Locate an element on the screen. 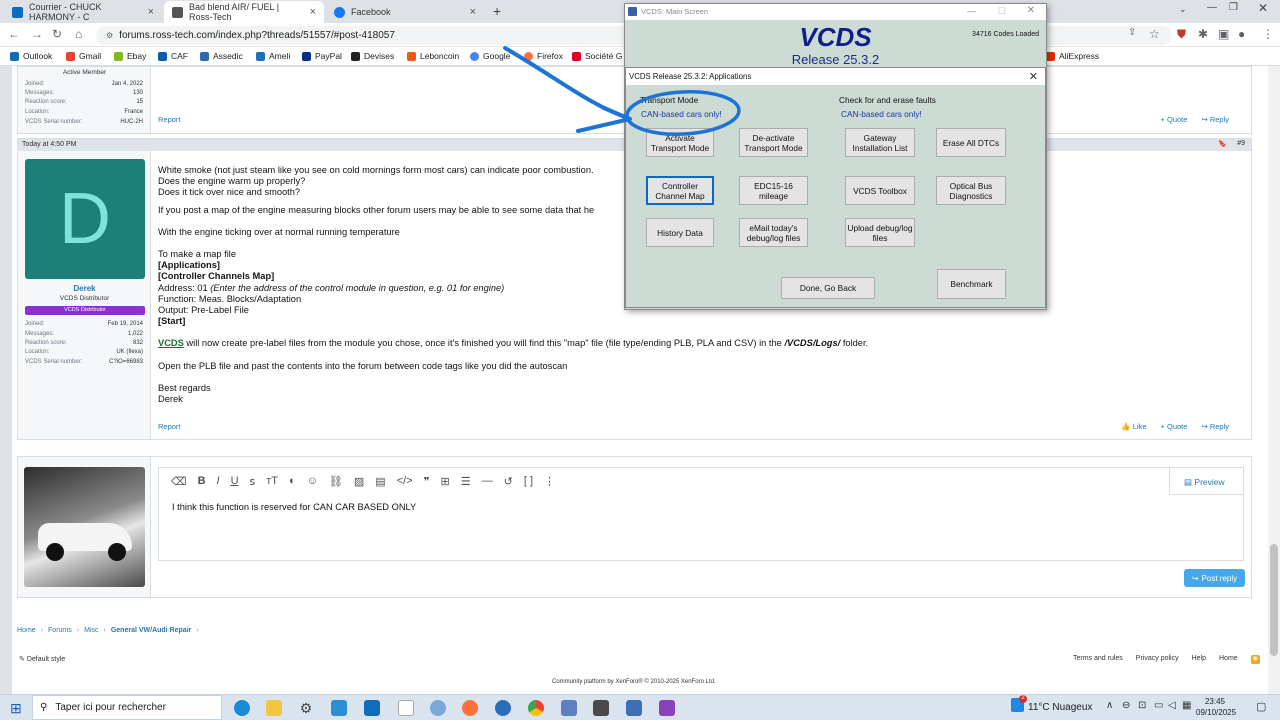 This screenshot has height=720, width=1280. bird-app-icon is located at coordinates (438, 708).